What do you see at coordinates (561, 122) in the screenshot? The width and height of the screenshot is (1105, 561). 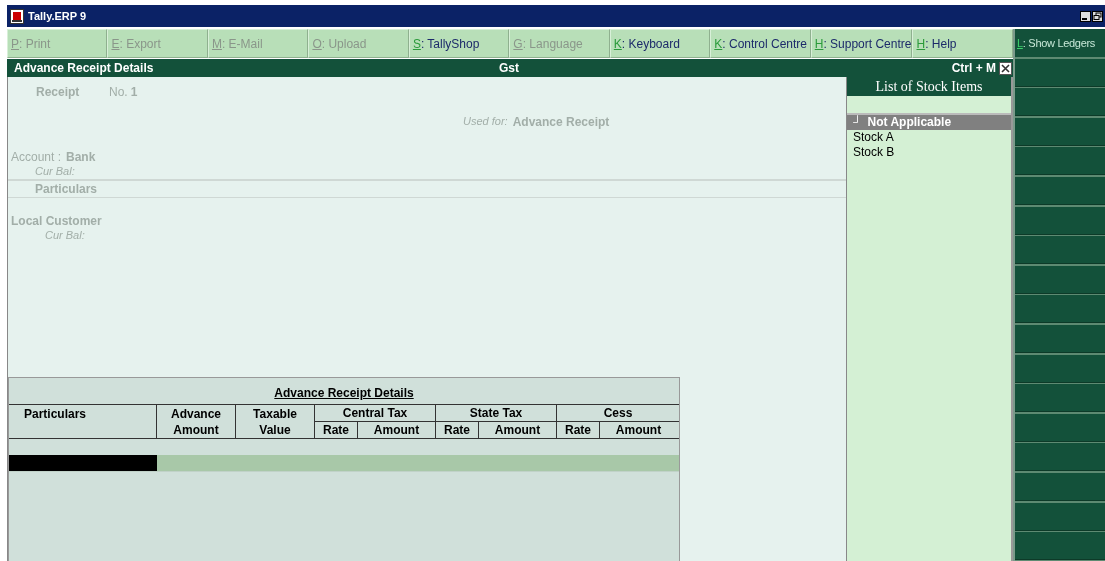 I see `used-for-value: Advance Receipt` at bounding box center [561, 122].